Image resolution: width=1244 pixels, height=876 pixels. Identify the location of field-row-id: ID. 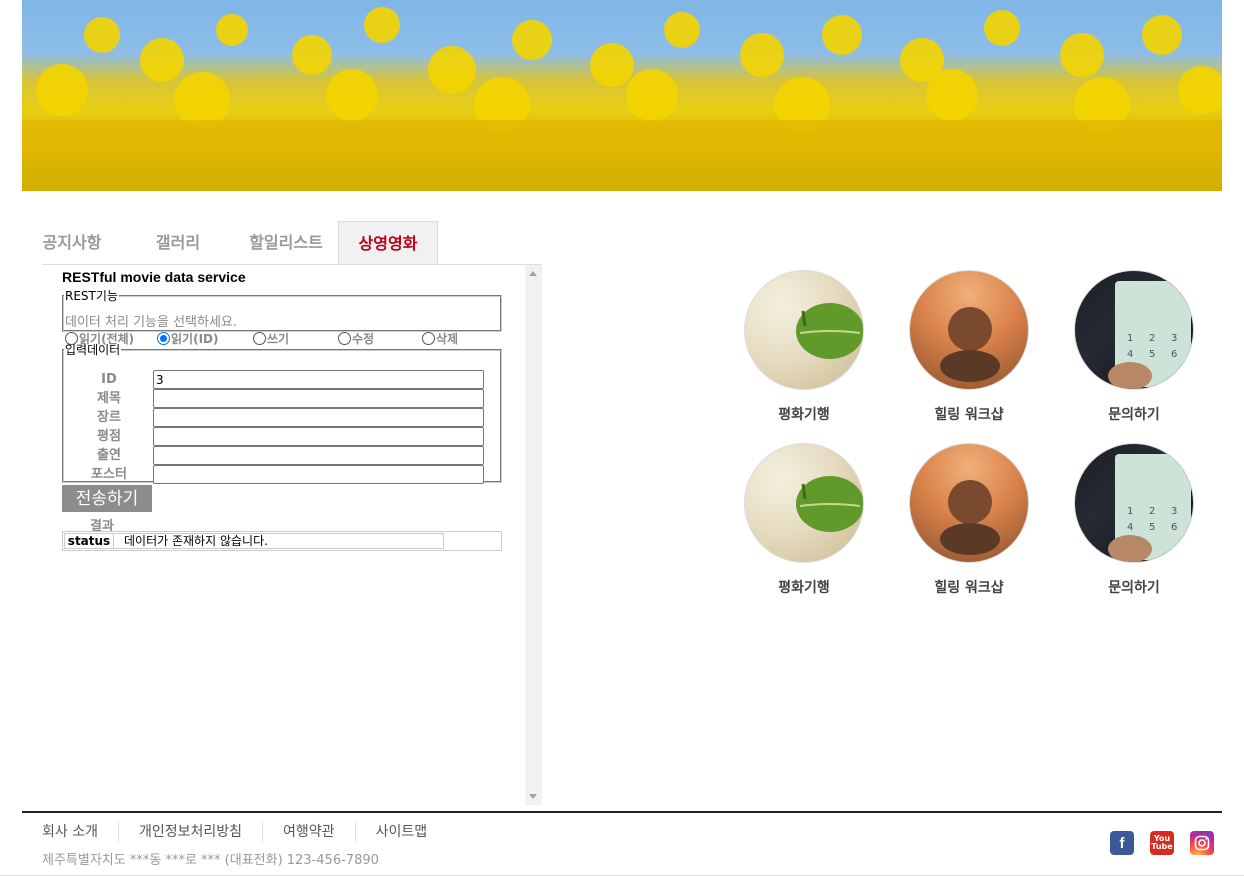
(284, 379).